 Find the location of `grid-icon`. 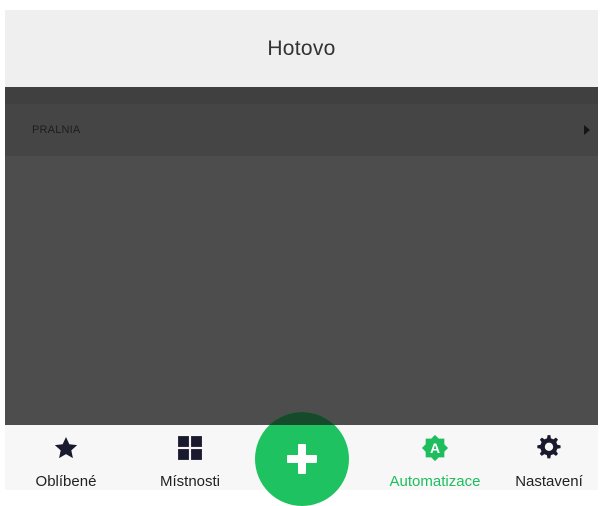

grid-icon is located at coordinates (190, 448).